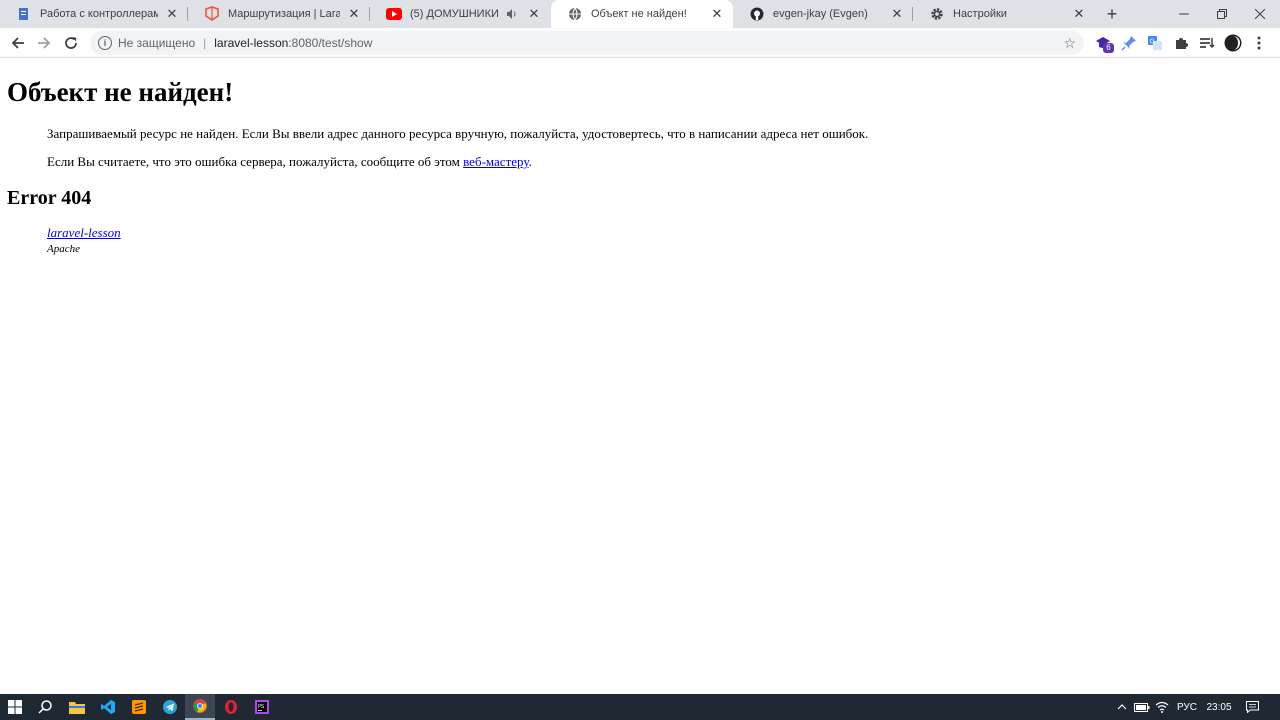 The width and height of the screenshot is (1280, 720). I want to click on tab-title: (5) ДОМУШНИКИ / ПРО, so click(455, 14).